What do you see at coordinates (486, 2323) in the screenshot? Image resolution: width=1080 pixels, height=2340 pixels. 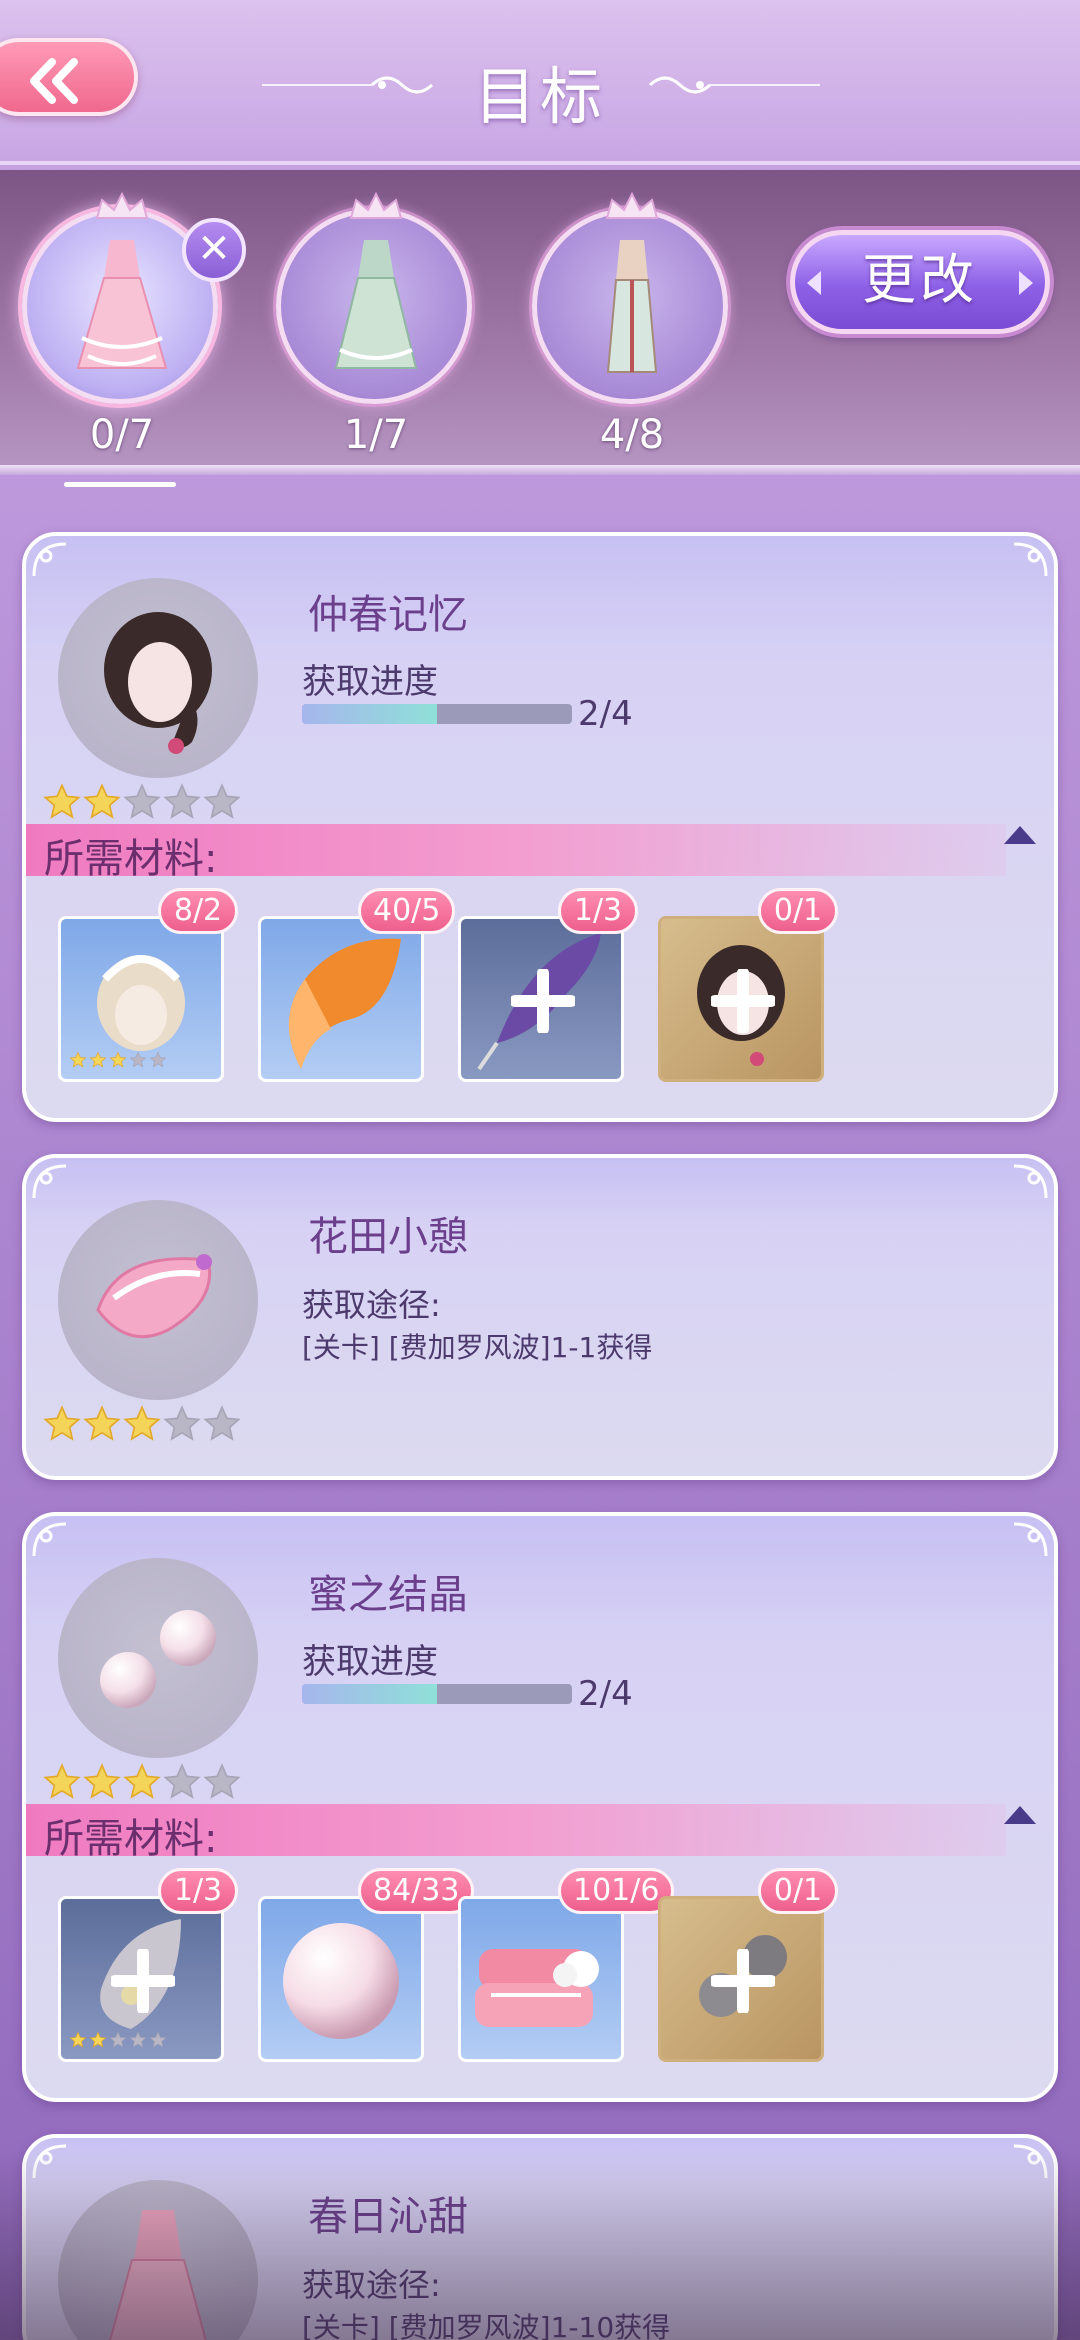 I see `source-text: [关卡] [费加罗风波]1-10获得` at bounding box center [486, 2323].